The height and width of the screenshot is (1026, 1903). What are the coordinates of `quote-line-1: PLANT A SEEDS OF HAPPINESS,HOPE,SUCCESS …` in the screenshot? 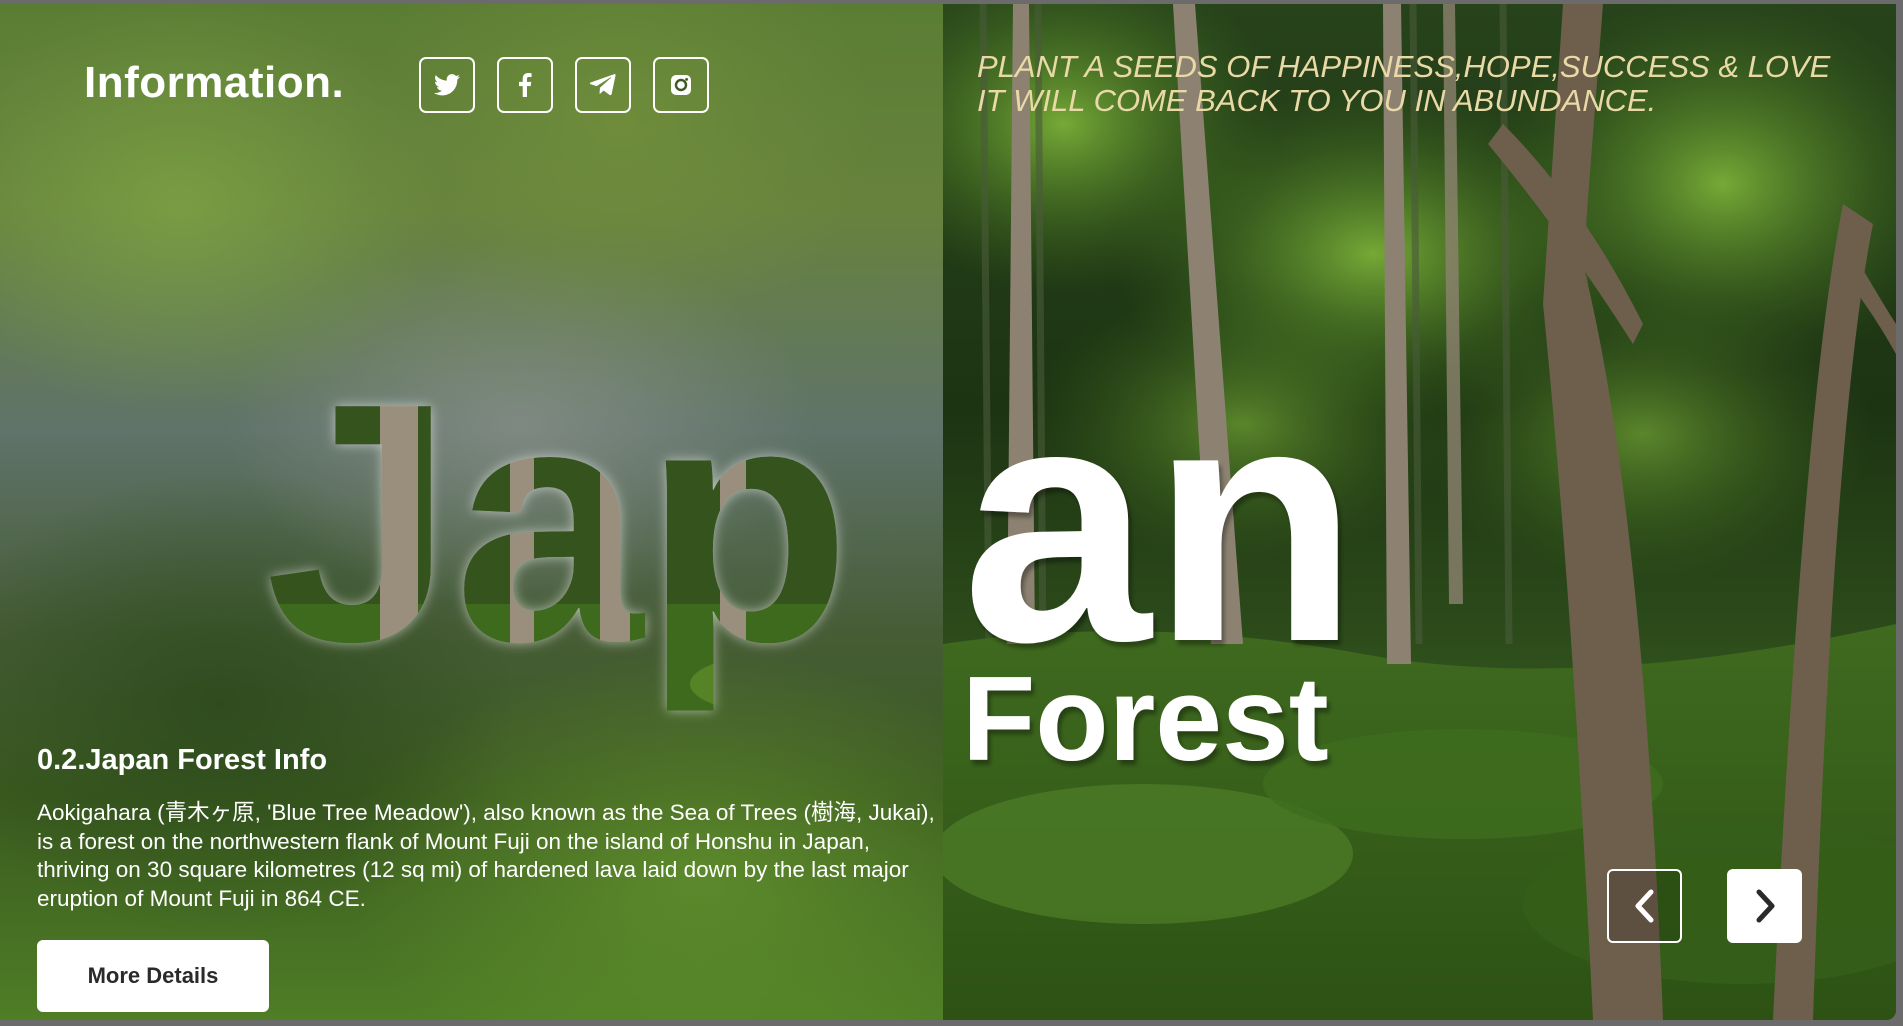 It's located at (1404, 66).